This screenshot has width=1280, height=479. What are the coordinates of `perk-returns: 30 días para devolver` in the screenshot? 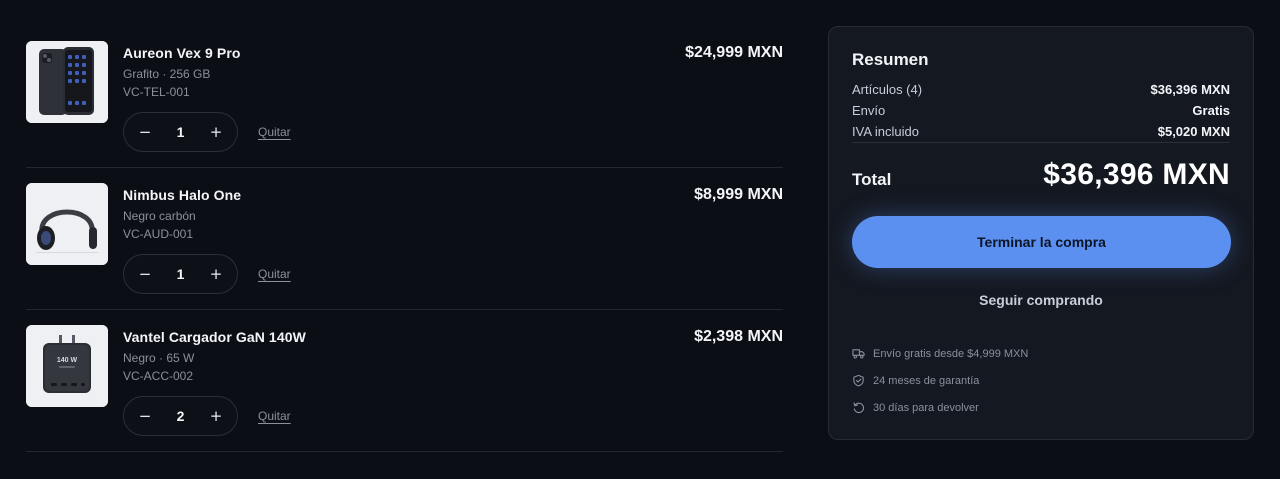 It's located at (915, 407).